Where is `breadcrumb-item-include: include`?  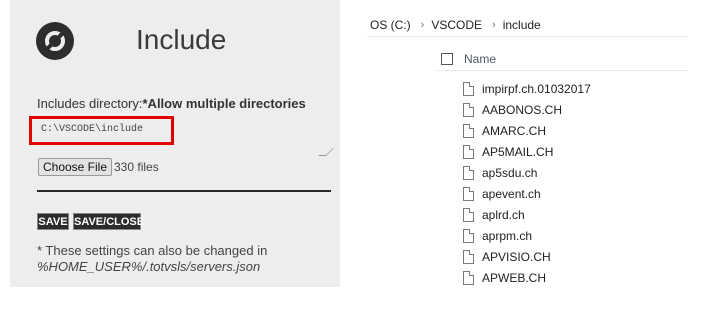
breadcrumb-item-include: include is located at coordinates (523, 25).